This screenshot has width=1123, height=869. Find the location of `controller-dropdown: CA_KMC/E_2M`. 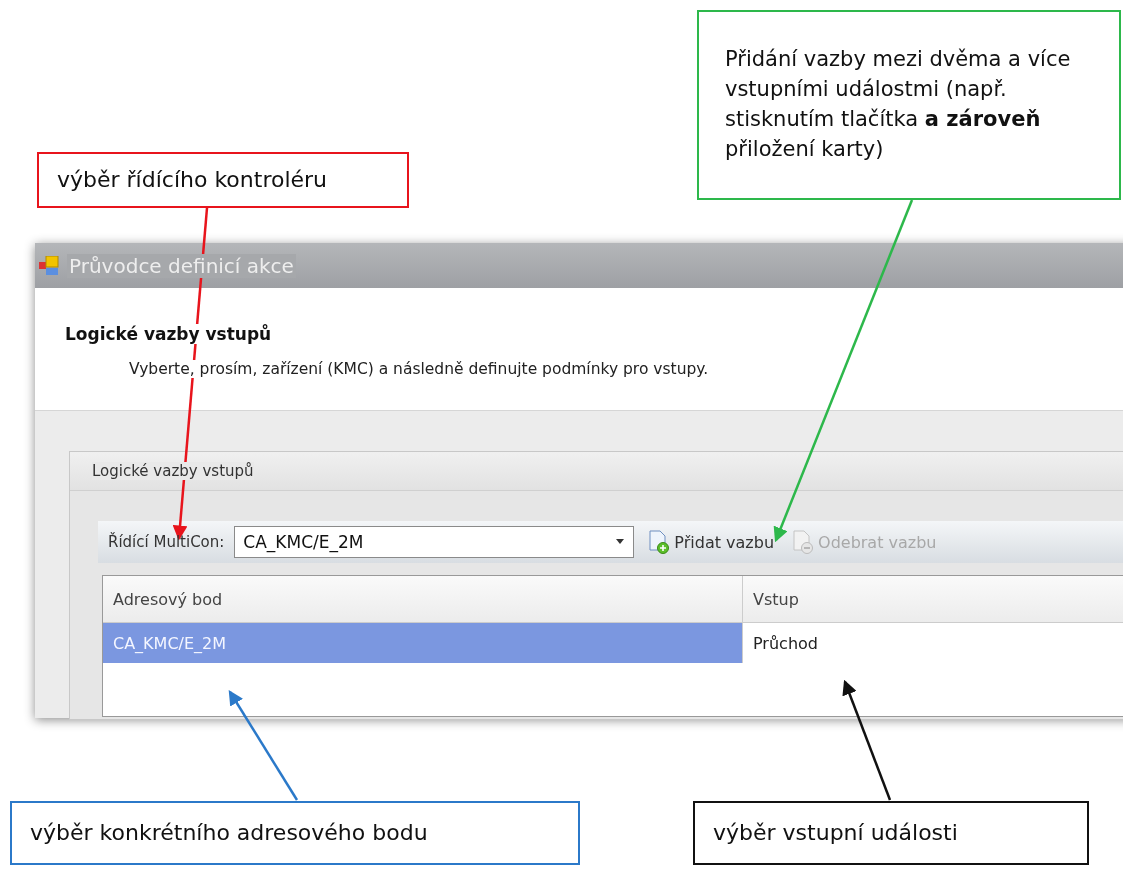

controller-dropdown: CA_KMC/E_2M is located at coordinates (434, 542).